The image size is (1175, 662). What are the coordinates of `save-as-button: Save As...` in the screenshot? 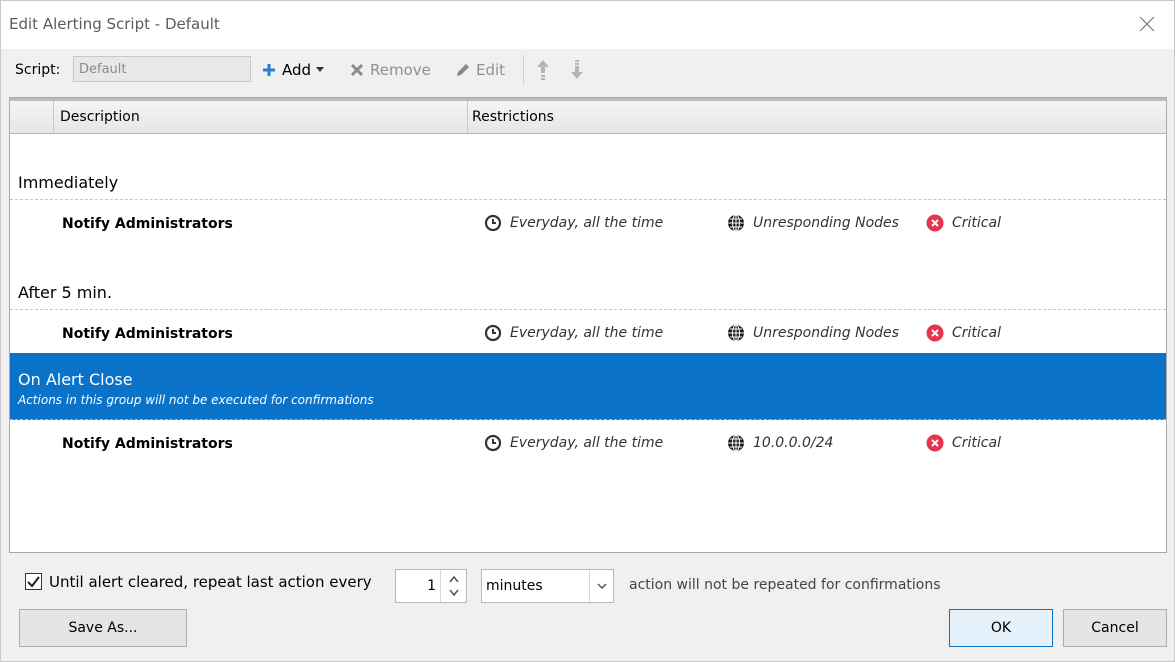 It's located at (103, 628).